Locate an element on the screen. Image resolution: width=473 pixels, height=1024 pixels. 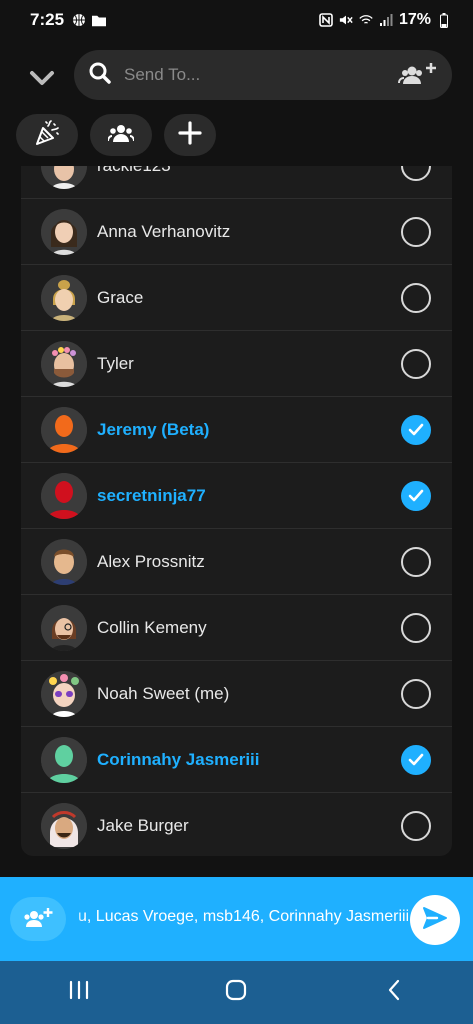
contact-name: Jeremy (Beta) is located at coordinates (153, 429).